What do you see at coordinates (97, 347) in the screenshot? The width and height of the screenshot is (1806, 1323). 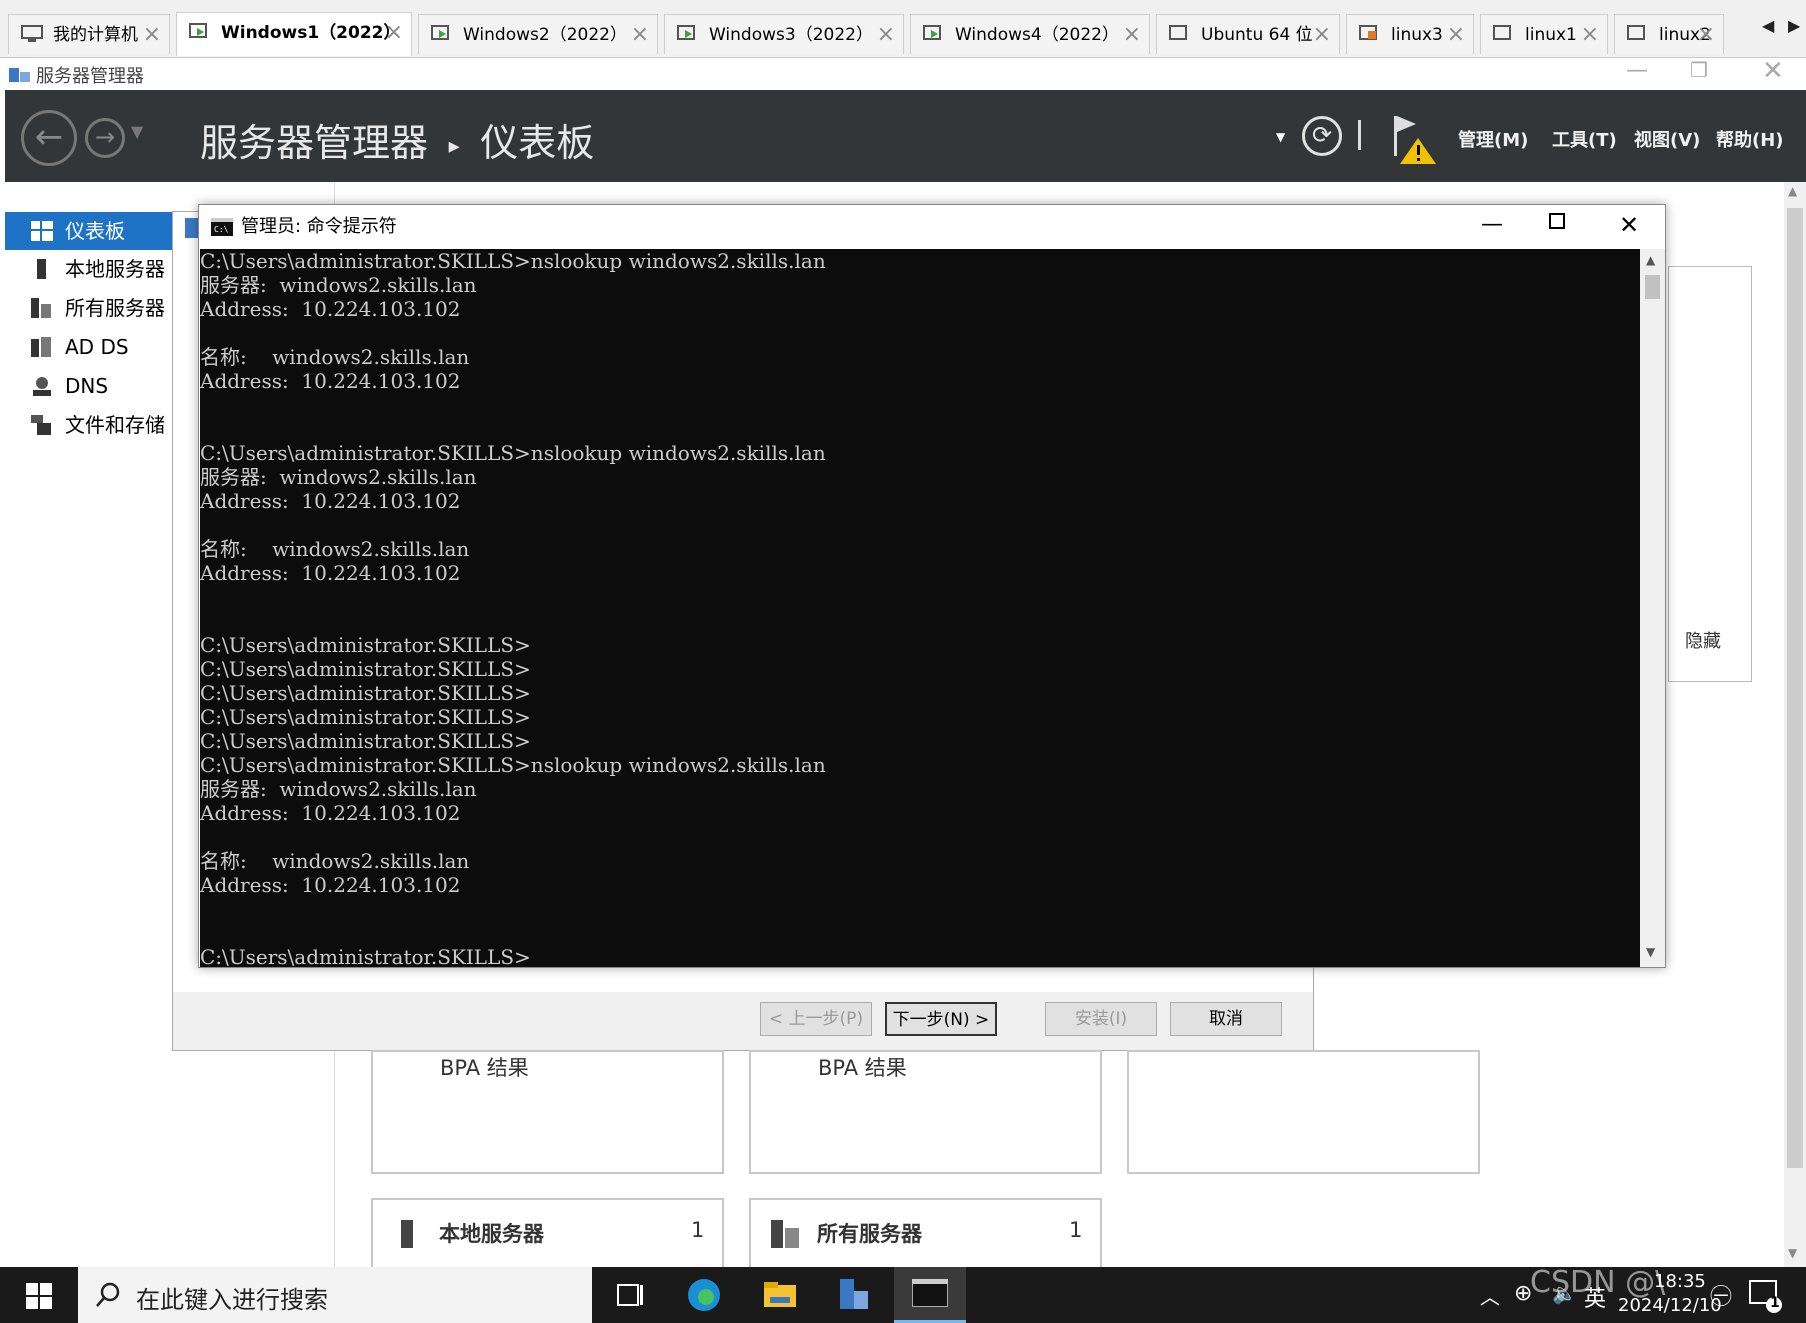 I see `sidebar-item-label: AD DS` at bounding box center [97, 347].